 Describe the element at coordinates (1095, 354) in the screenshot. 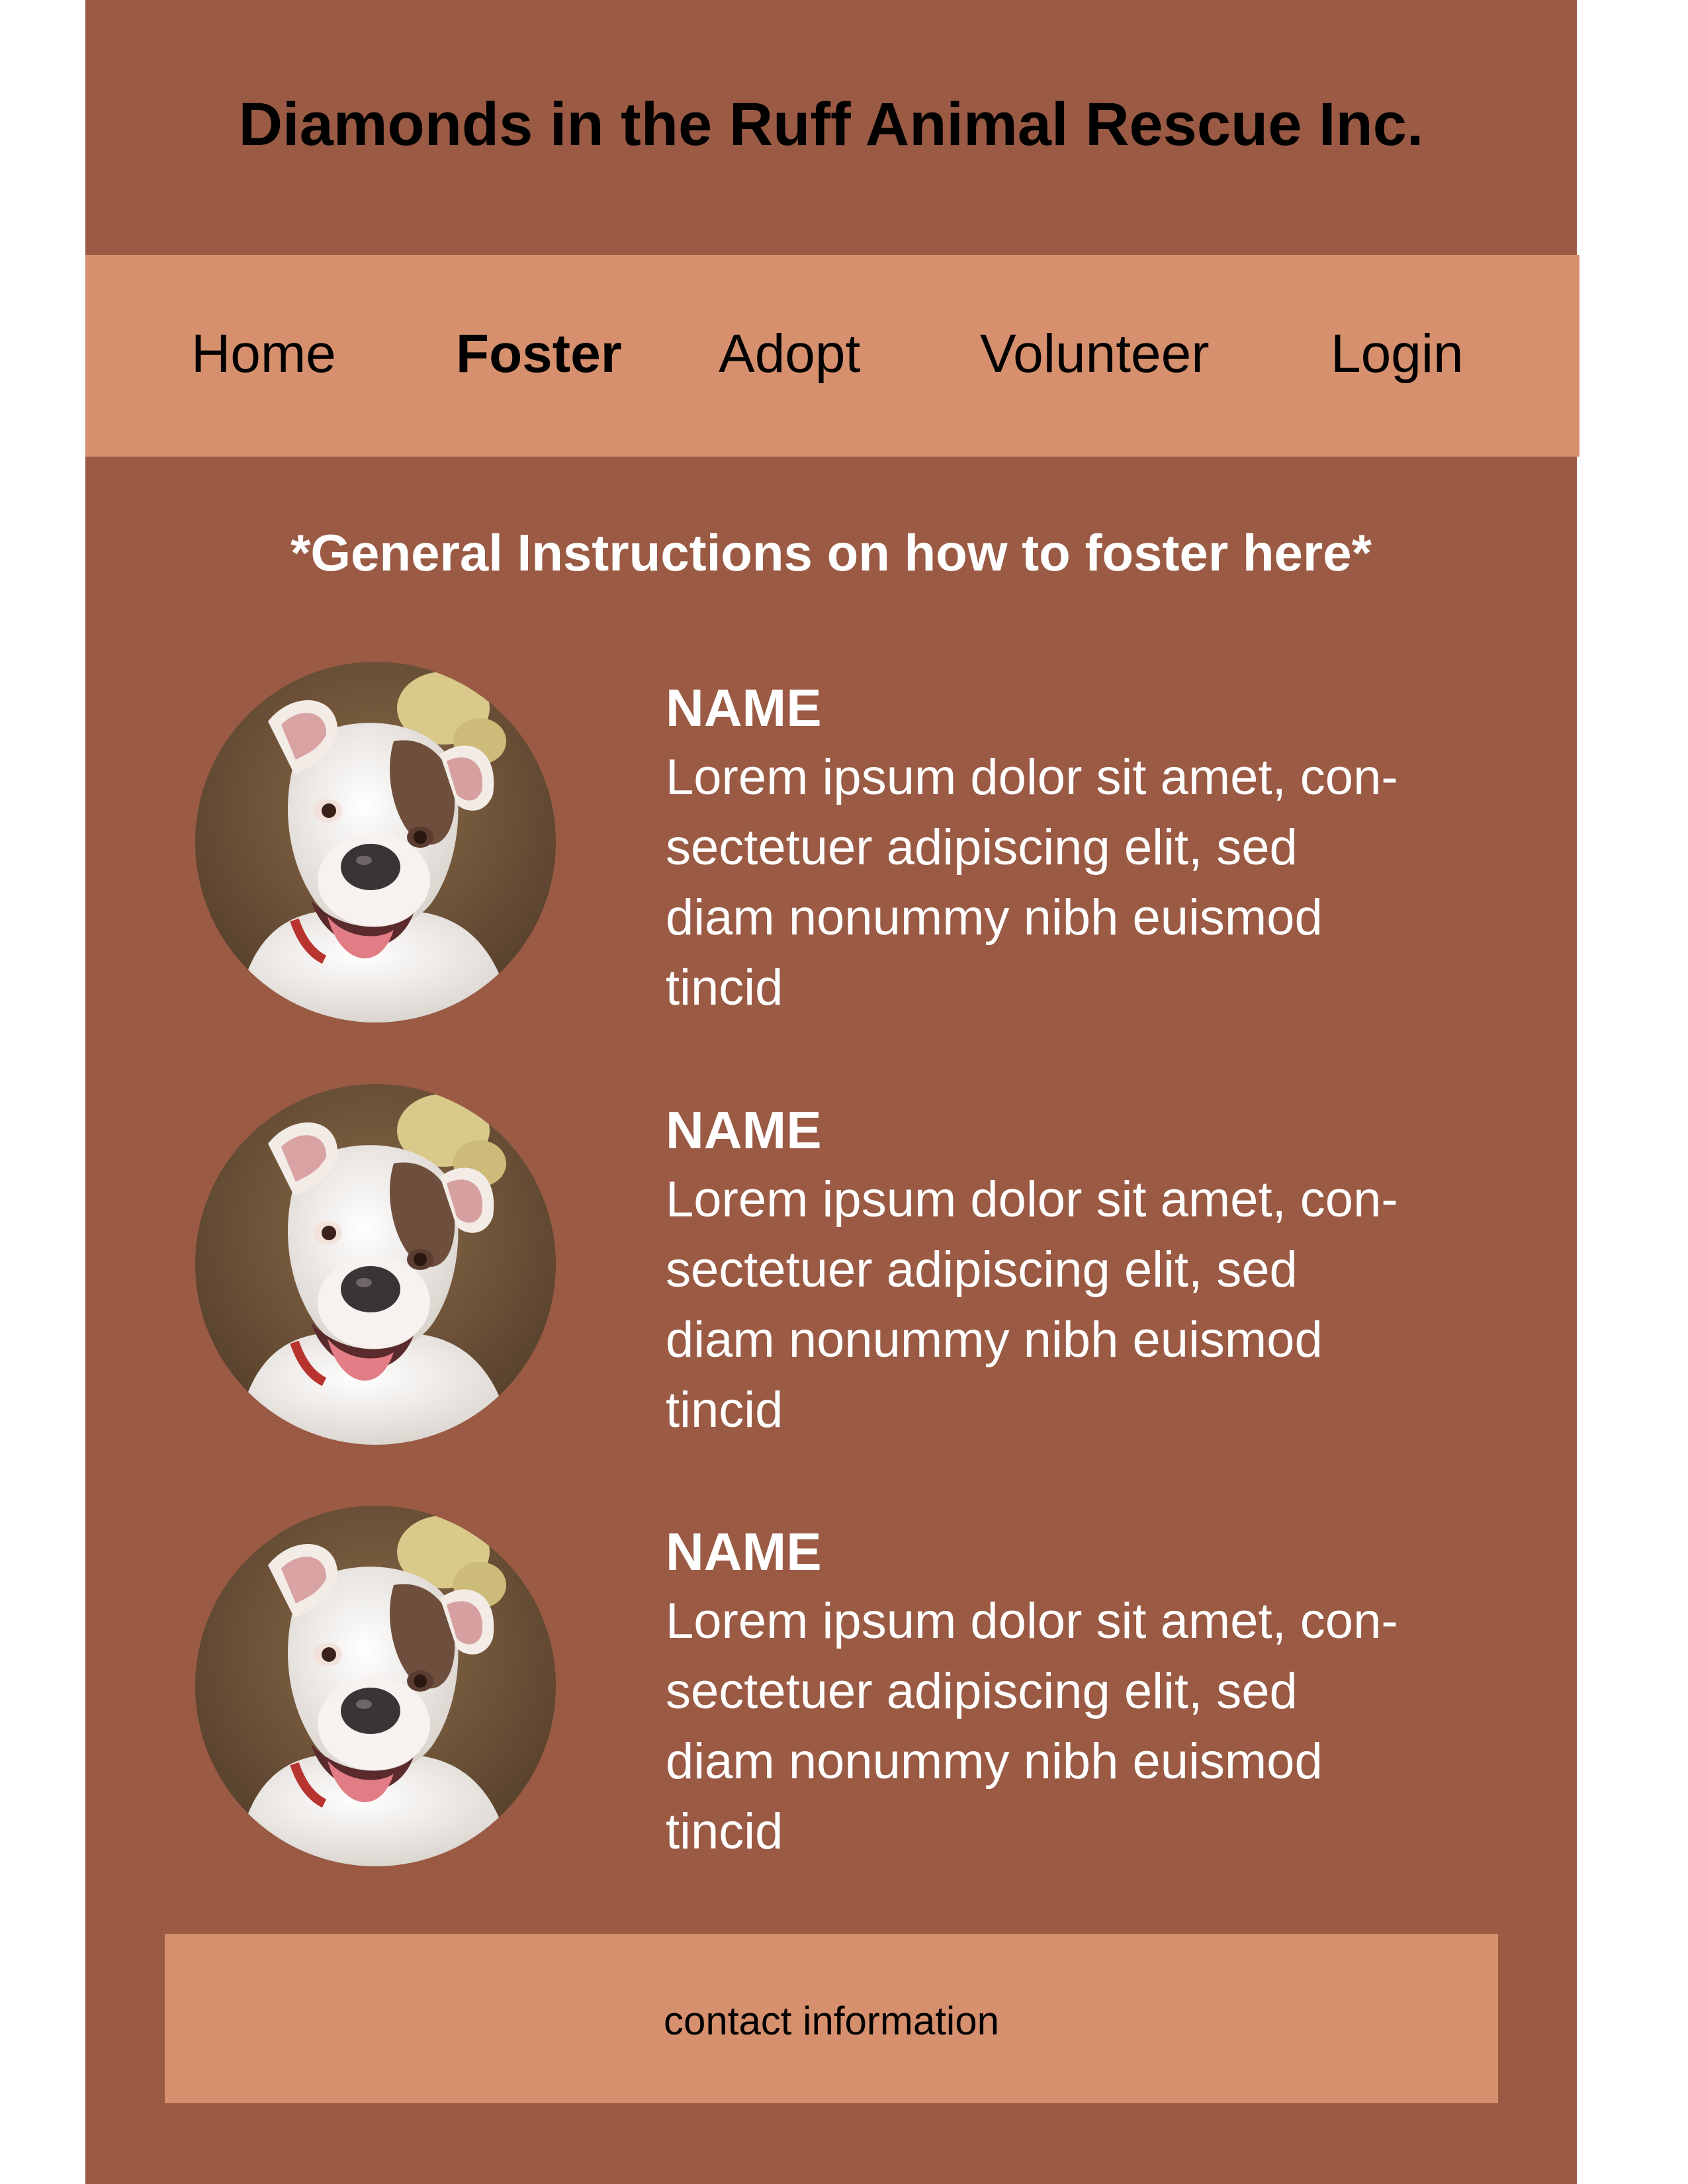

I see `nav-item-volunteer: Volunteer` at that location.